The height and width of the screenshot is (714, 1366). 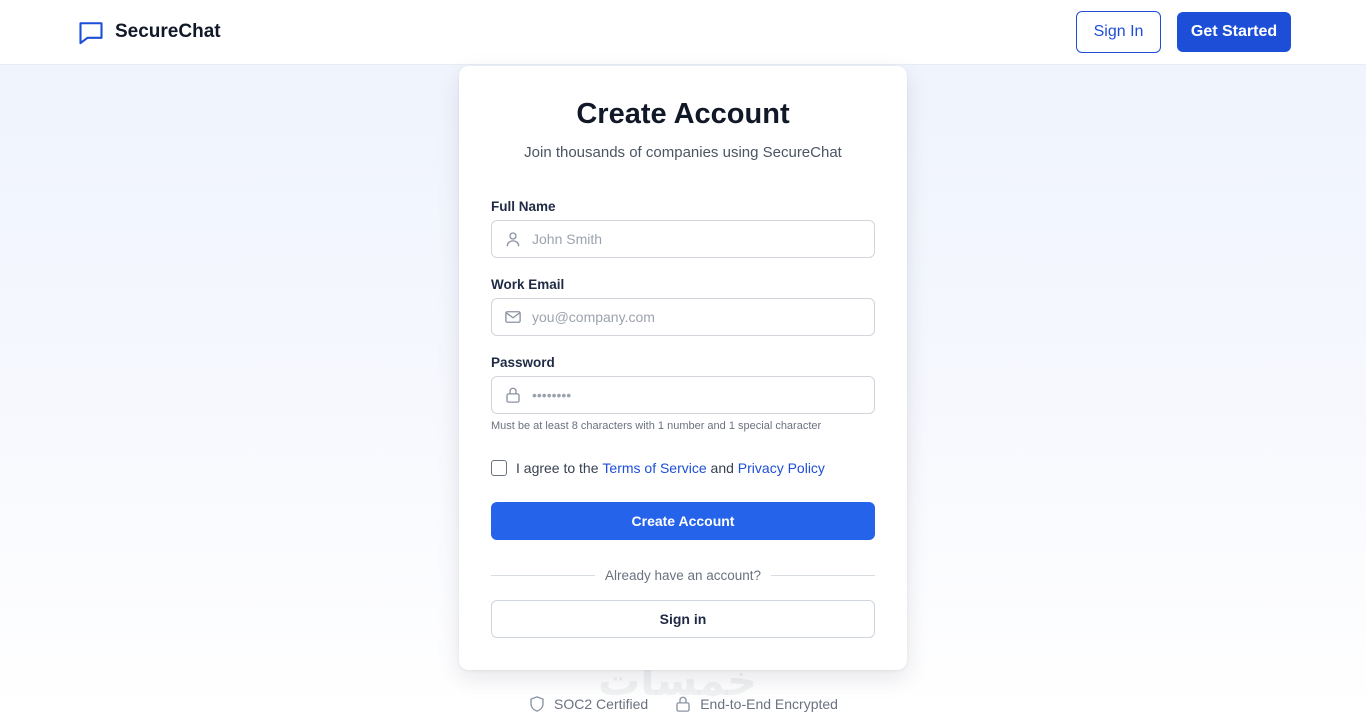 I want to click on user-icon, so click(x=513, y=239).